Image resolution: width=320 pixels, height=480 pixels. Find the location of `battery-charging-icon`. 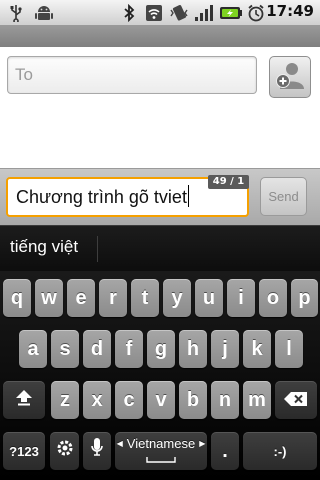

battery-charging-icon is located at coordinates (231, 12).